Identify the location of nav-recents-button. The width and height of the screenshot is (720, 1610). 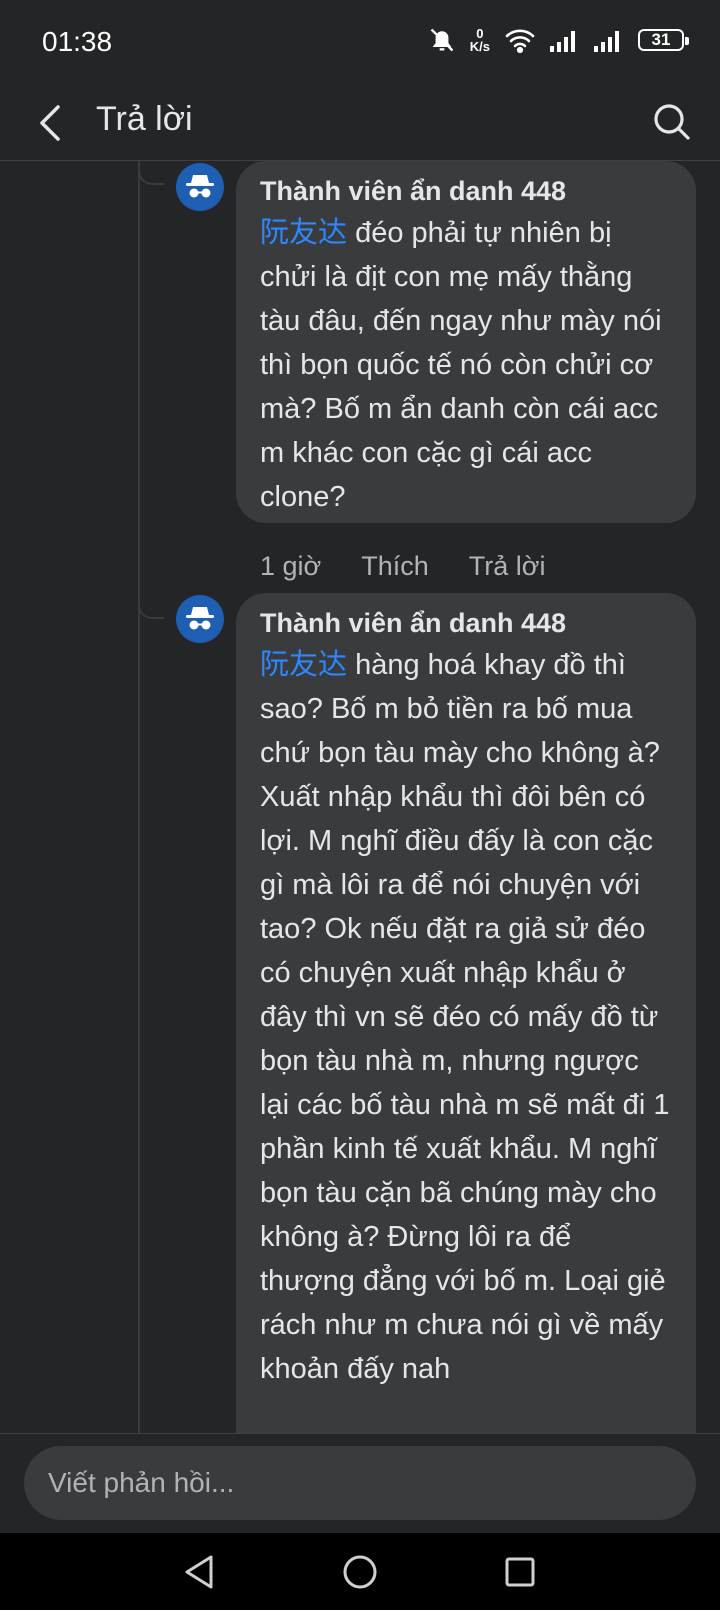
(520, 1572).